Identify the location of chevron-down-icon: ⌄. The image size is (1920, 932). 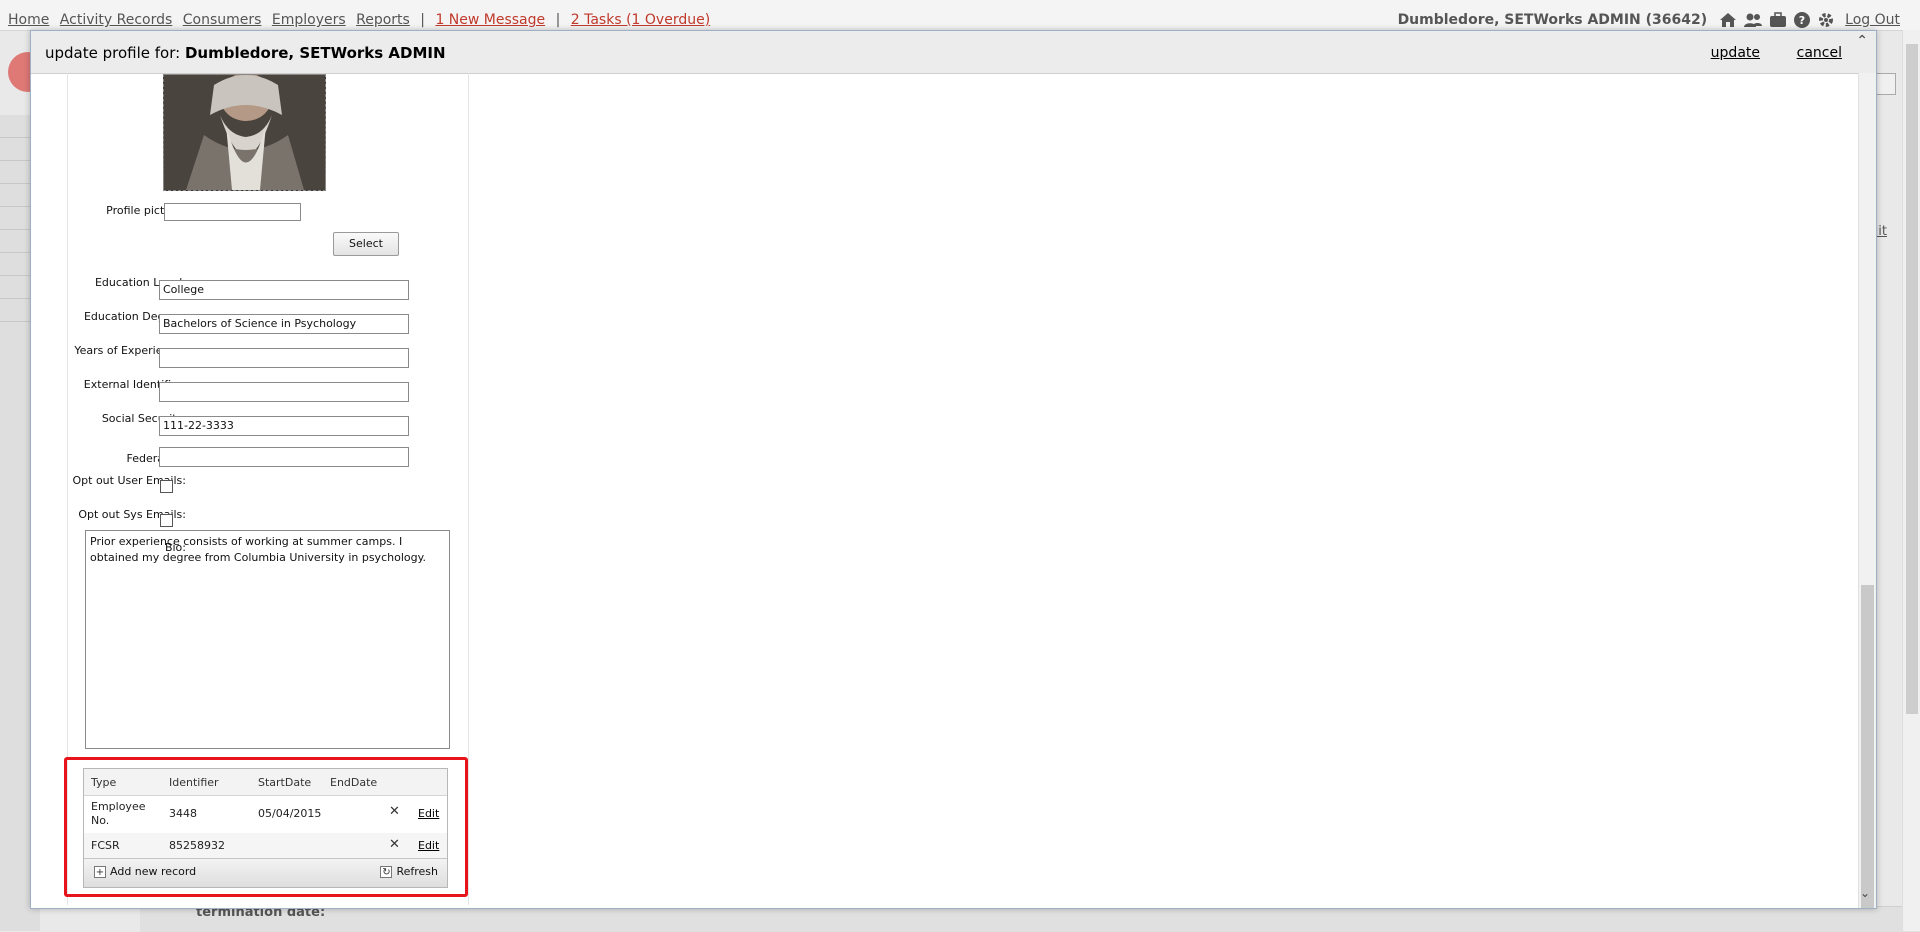
(1865, 893).